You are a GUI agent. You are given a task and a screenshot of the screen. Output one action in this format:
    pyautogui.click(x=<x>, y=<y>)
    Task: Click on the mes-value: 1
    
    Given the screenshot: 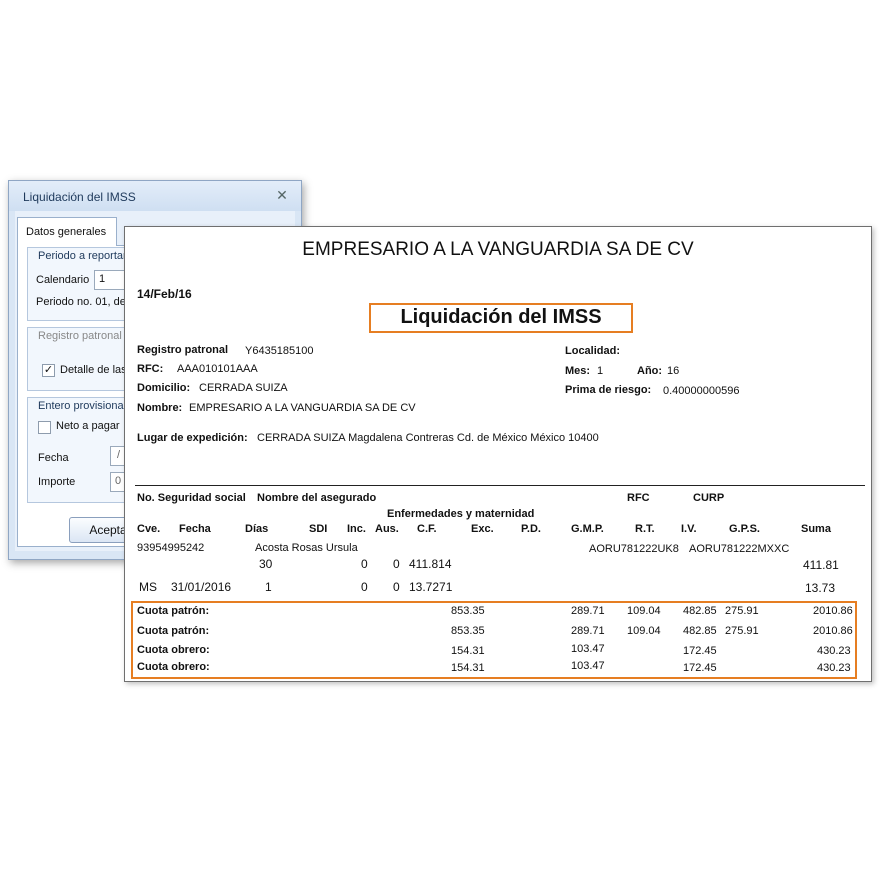 What is the action you would take?
    pyautogui.click(x=600, y=371)
    